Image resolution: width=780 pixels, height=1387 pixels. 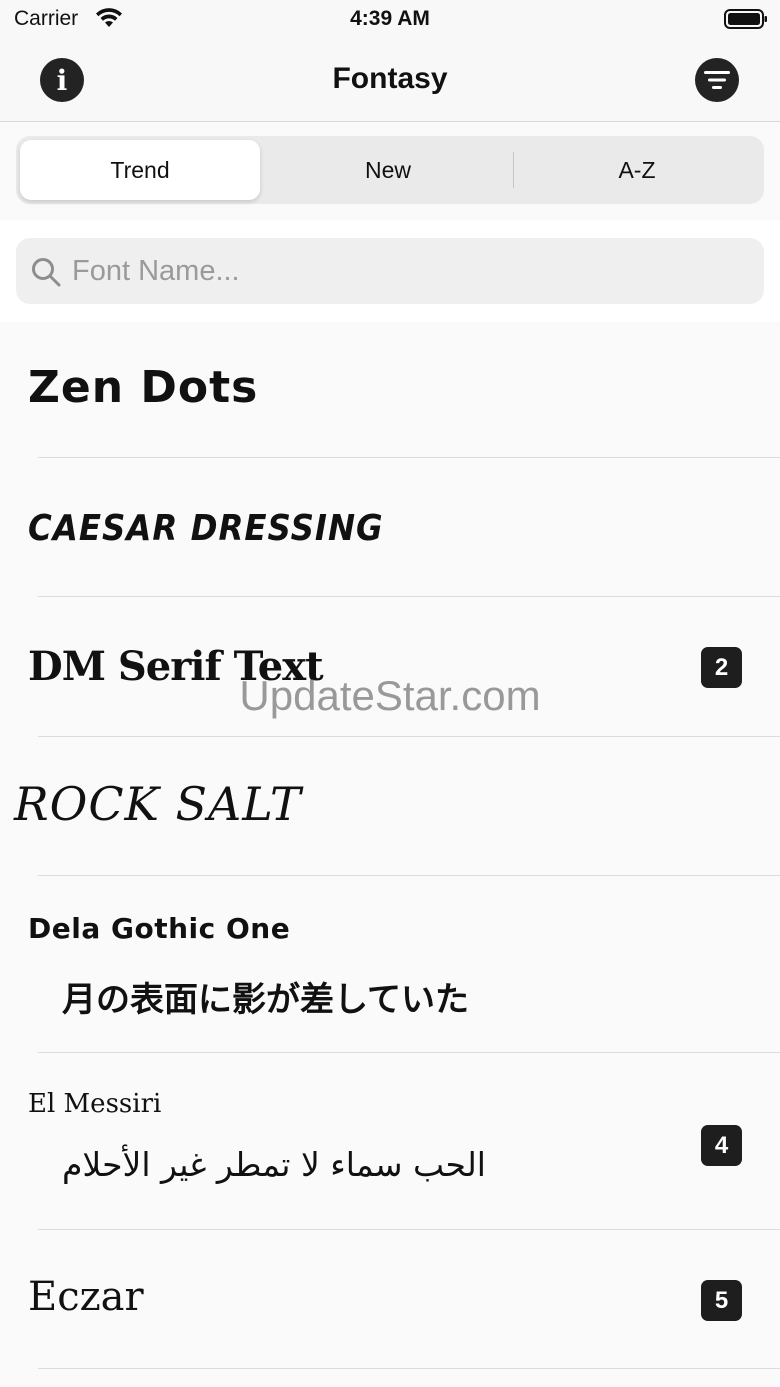 I want to click on font-name: Zen Dots, so click(x=143, y=387).